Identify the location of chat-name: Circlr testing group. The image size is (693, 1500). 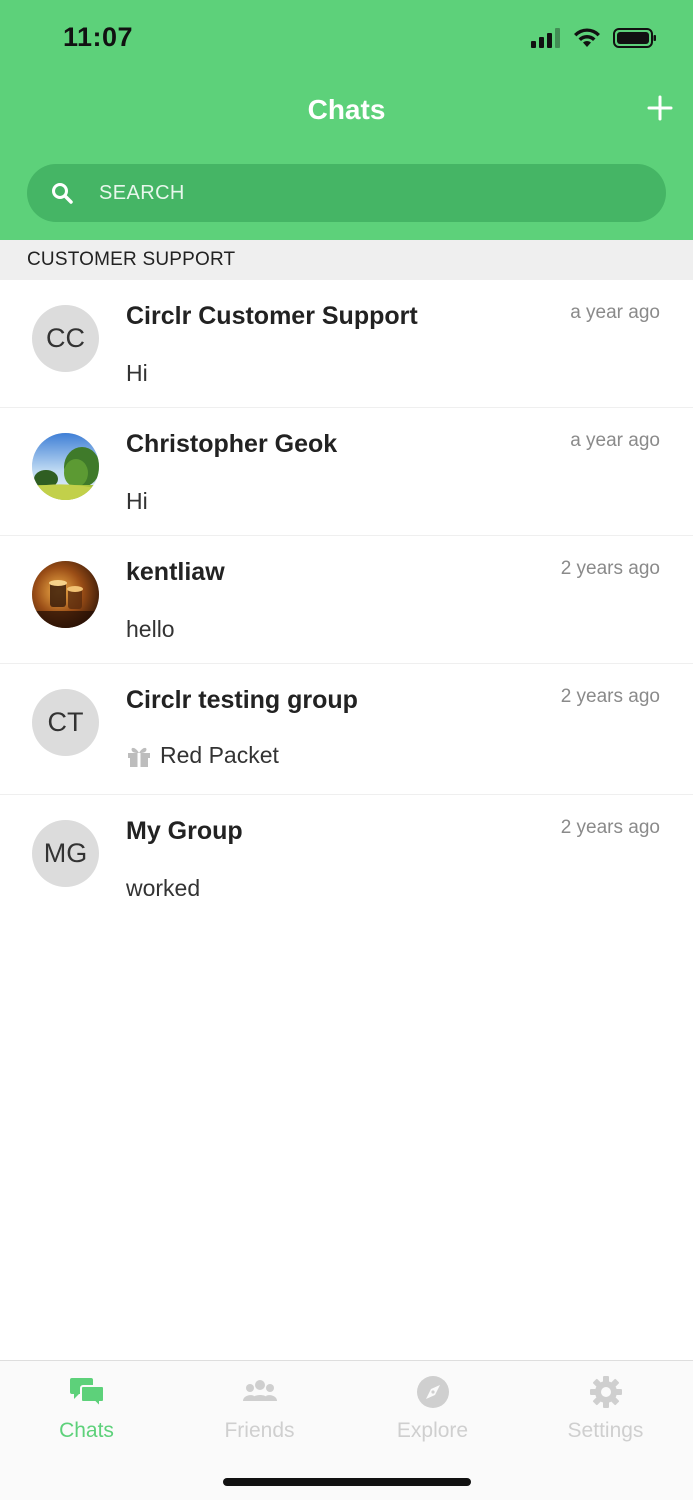
(242, 700).